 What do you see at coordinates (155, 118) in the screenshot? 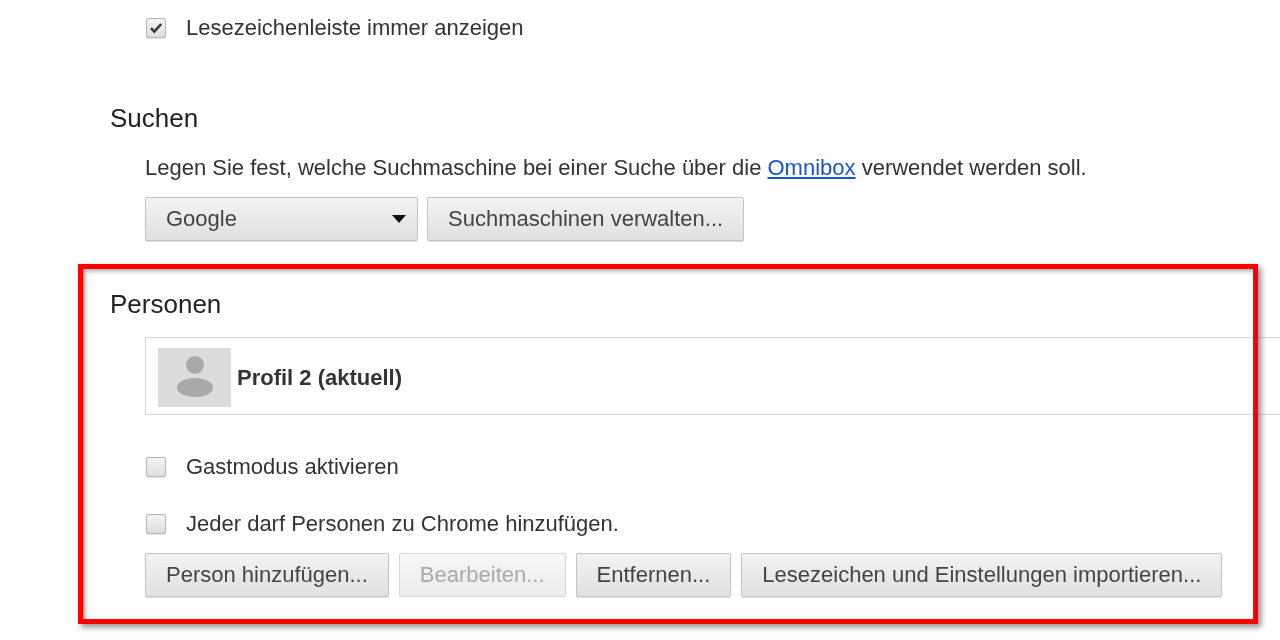
I see `section-heading: Suchen` at bounding box center [155, 118].